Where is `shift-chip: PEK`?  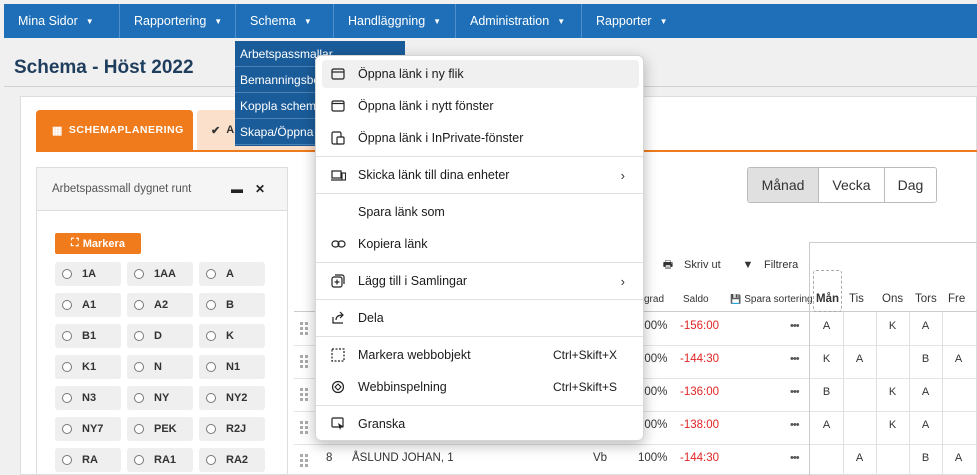 shift-chip: PEK is located at coordinates (160, 429).